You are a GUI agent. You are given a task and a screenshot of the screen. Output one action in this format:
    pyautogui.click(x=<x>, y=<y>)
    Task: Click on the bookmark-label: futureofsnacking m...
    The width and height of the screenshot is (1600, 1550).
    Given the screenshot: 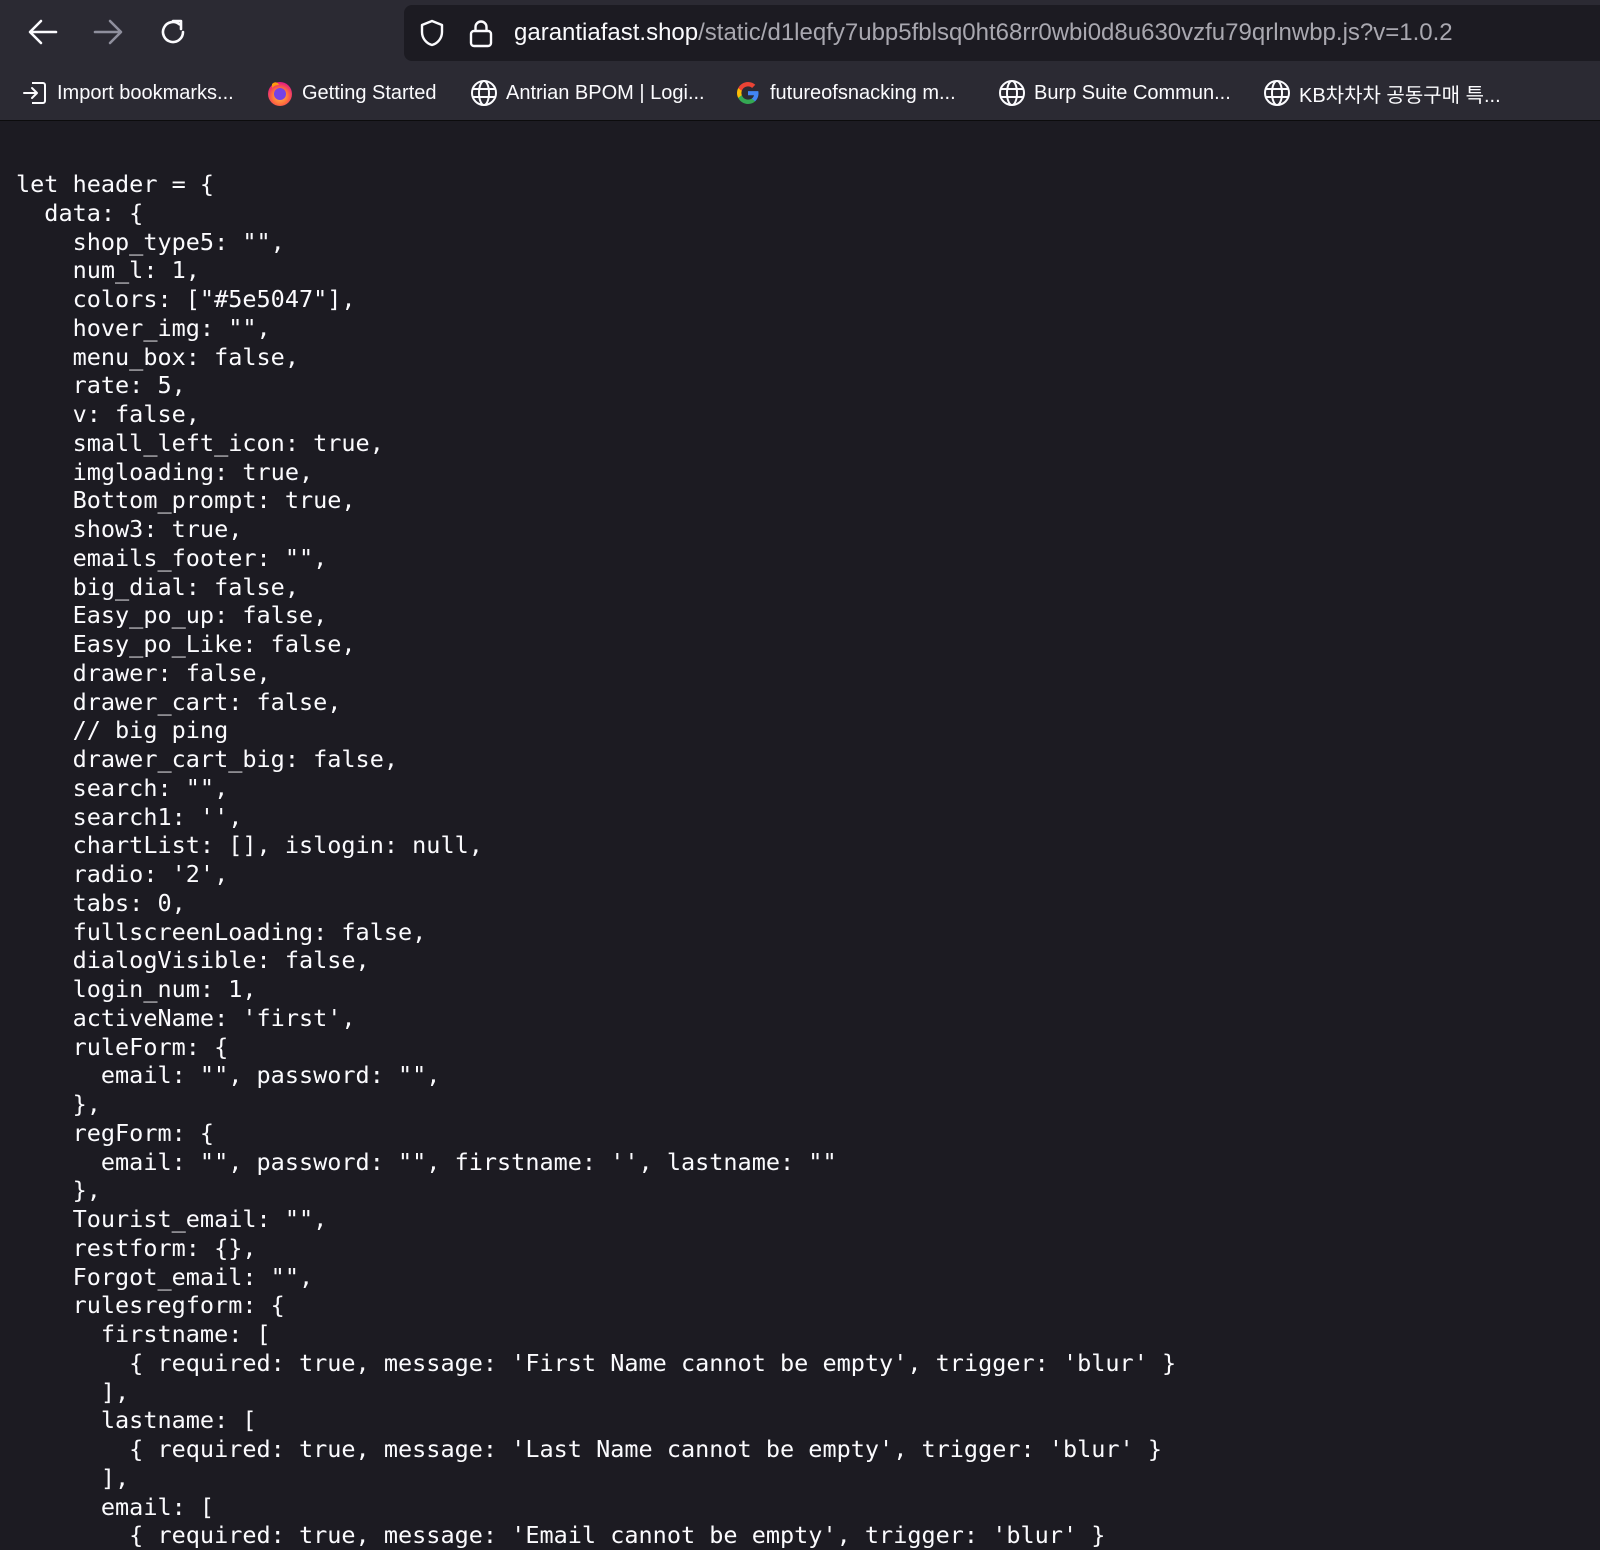 What is the action you would take?
    pyautogui.click(x=863, y=92)
    